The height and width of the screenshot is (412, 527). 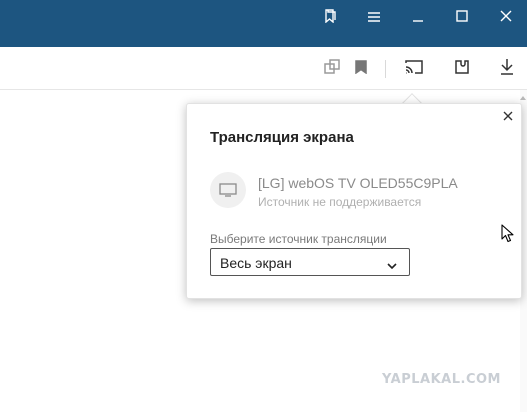 What do you see at coordinates (228, 190) in the screenshot?
I see `tv-icon` at bounding box center [228, 190].